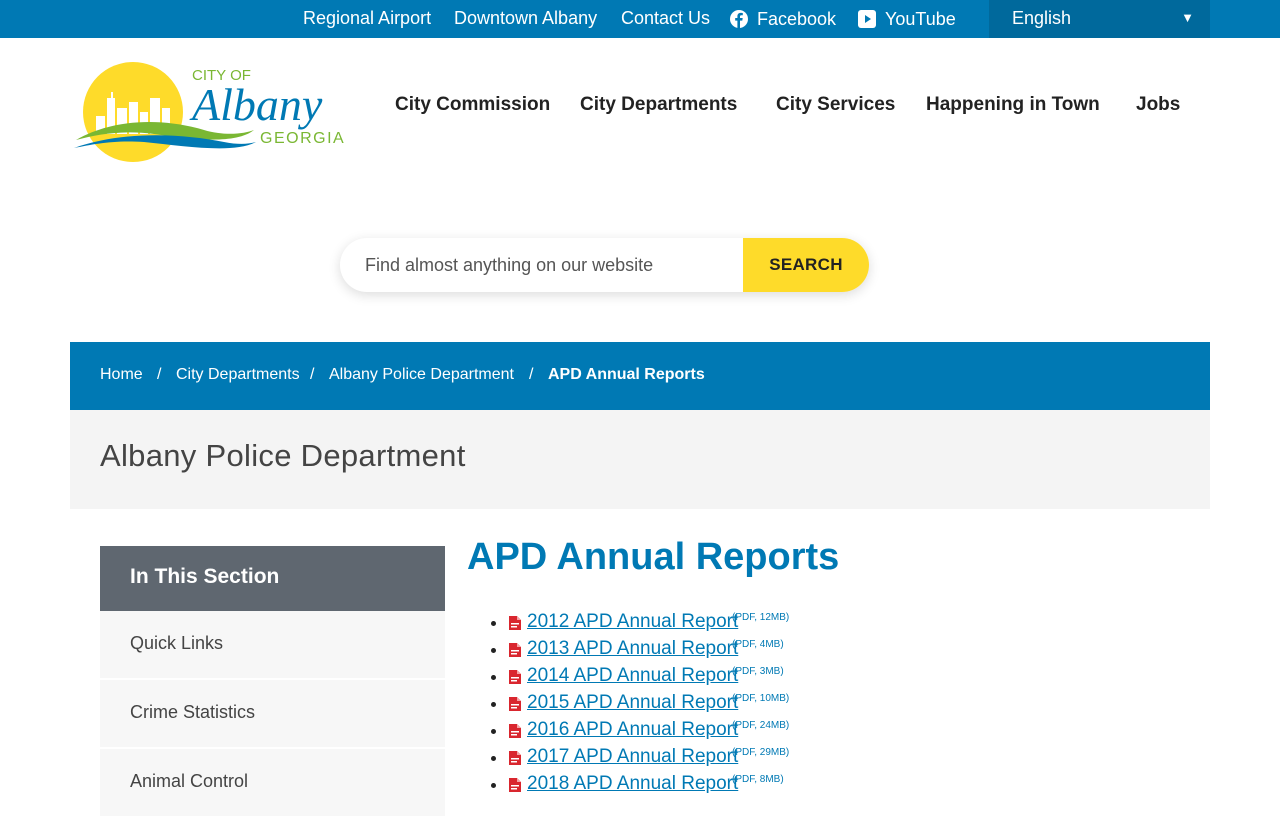  I want to click on facebook-icon, so click(739, 19).